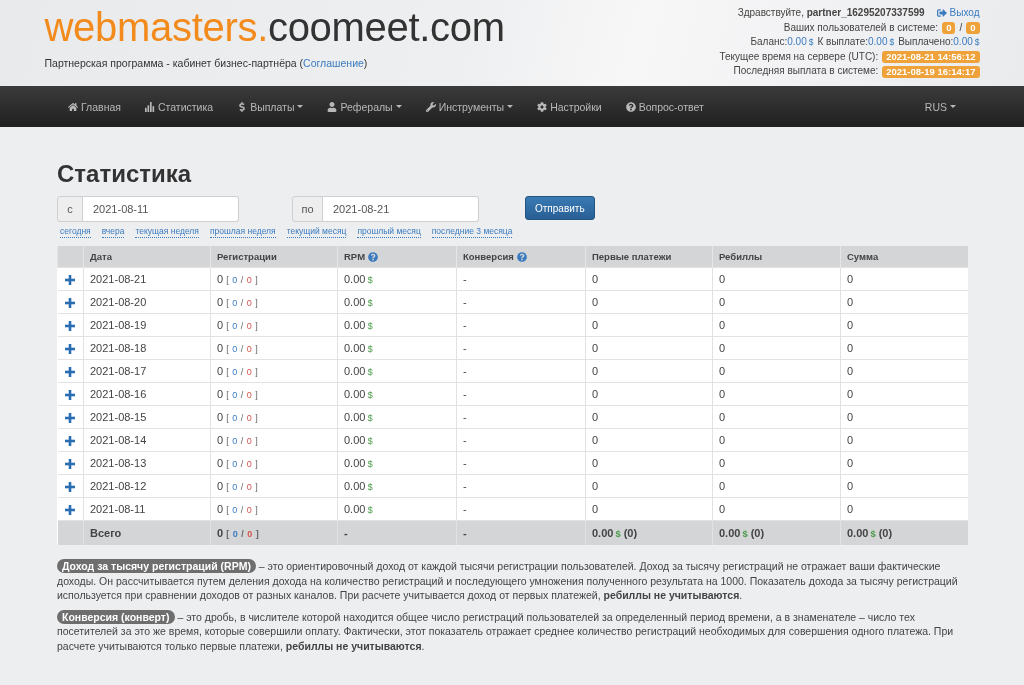 The width and height of the screenshot is (1024, 685). I want to click on gear-icon, so click(542, 106).